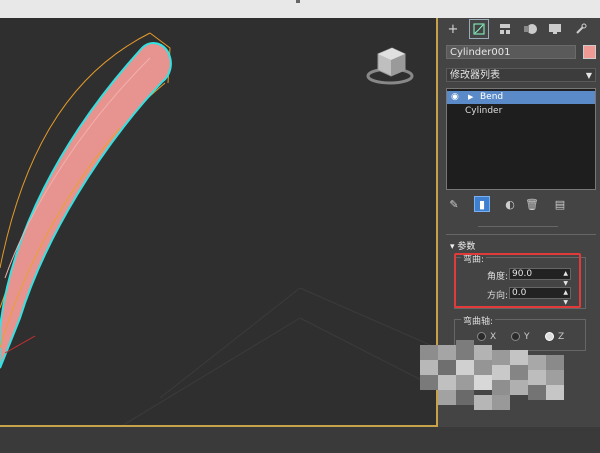 The height and width of the screenshot is (453, 600). What do you see at coordinates (589, 52) in the screenshot?
I see `object-color-swatch` at bounding box center [589, 52].